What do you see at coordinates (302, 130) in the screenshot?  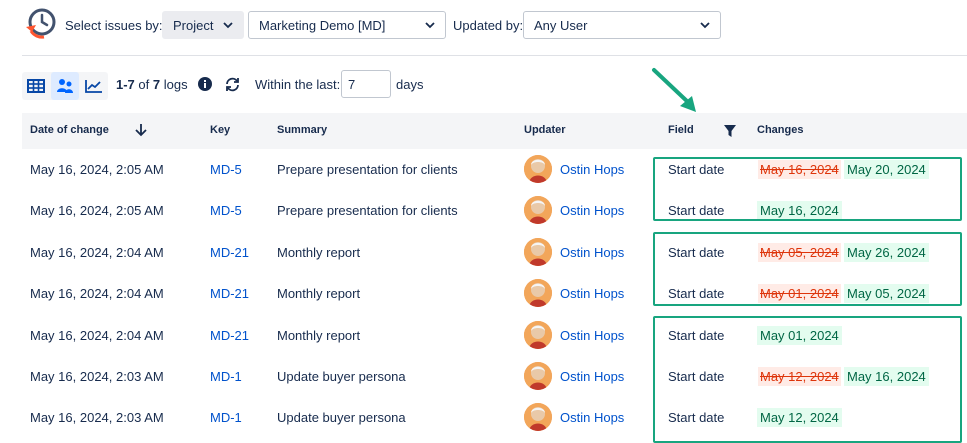 I see `col-summary: Summary` at bounding box center [302, 130].